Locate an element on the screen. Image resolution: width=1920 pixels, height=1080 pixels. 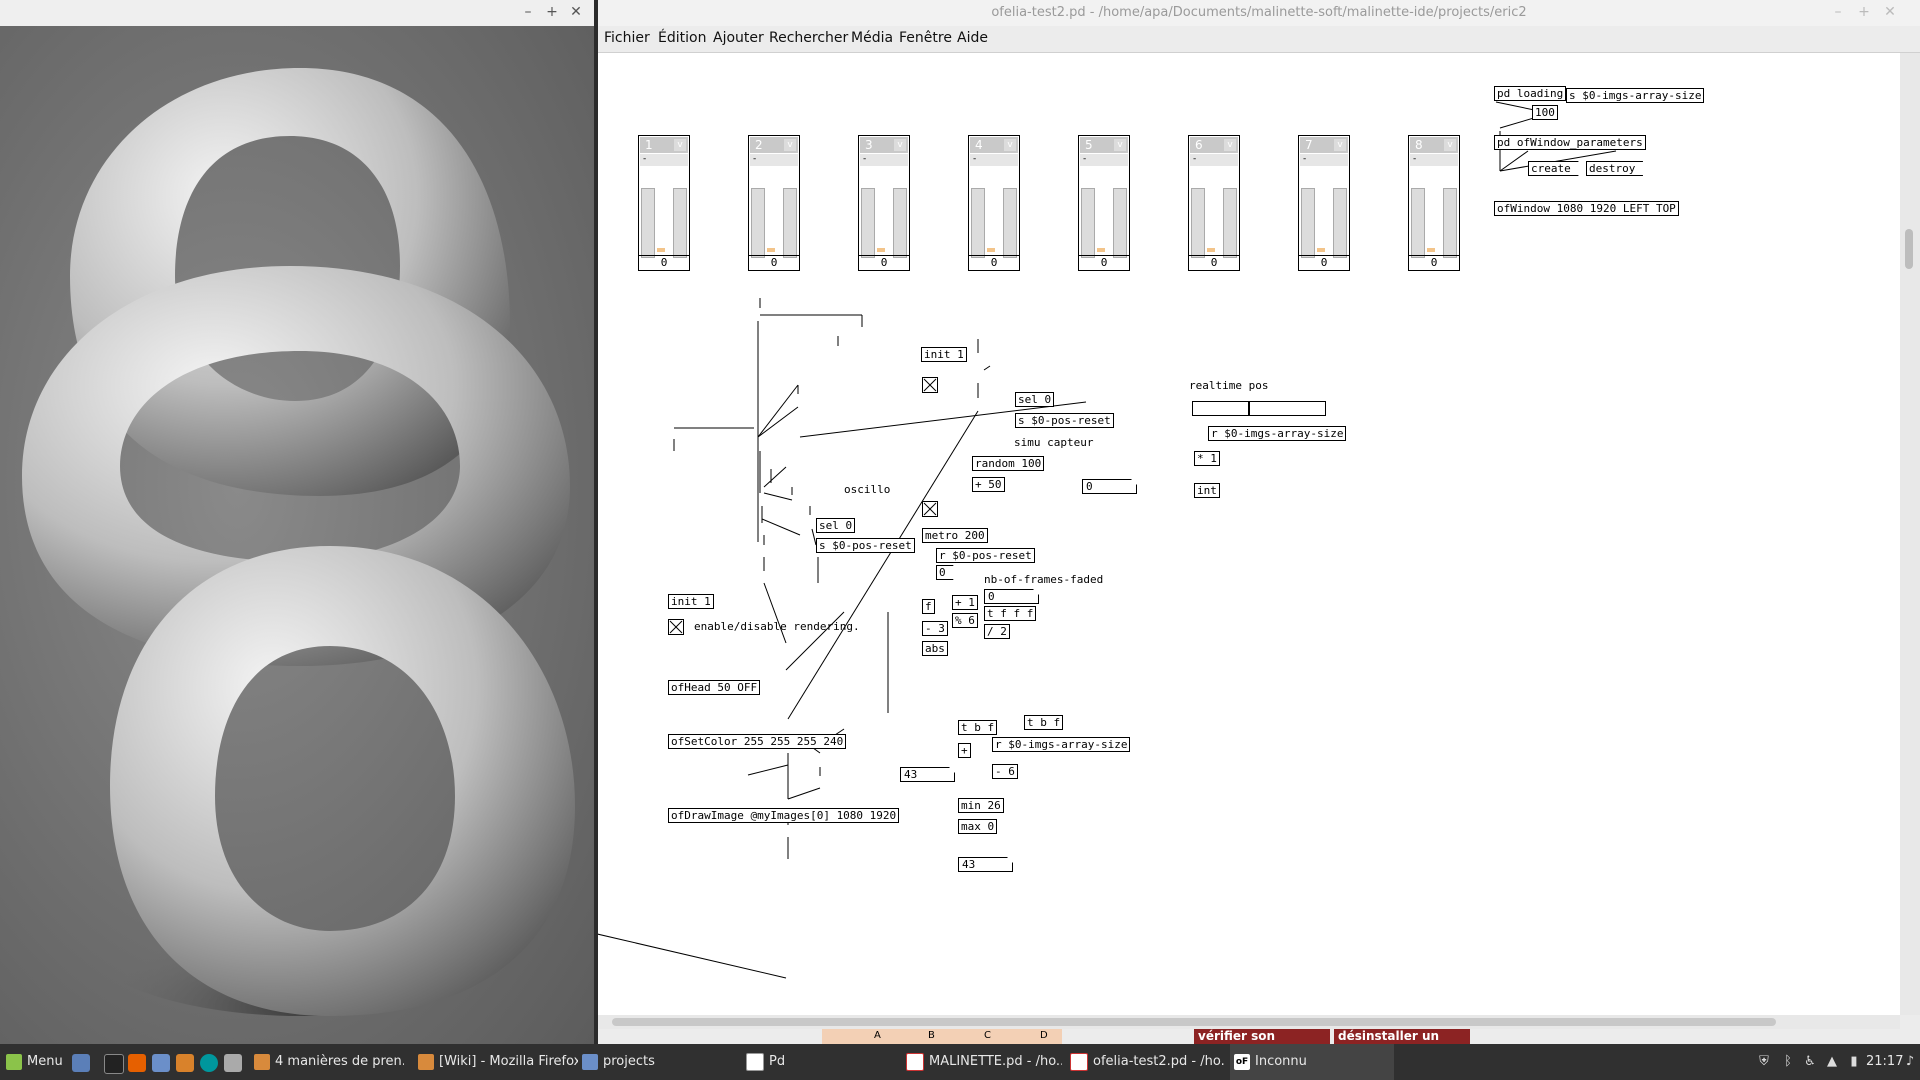
clock: 21:17 is located at coordinates (1884, 1062).